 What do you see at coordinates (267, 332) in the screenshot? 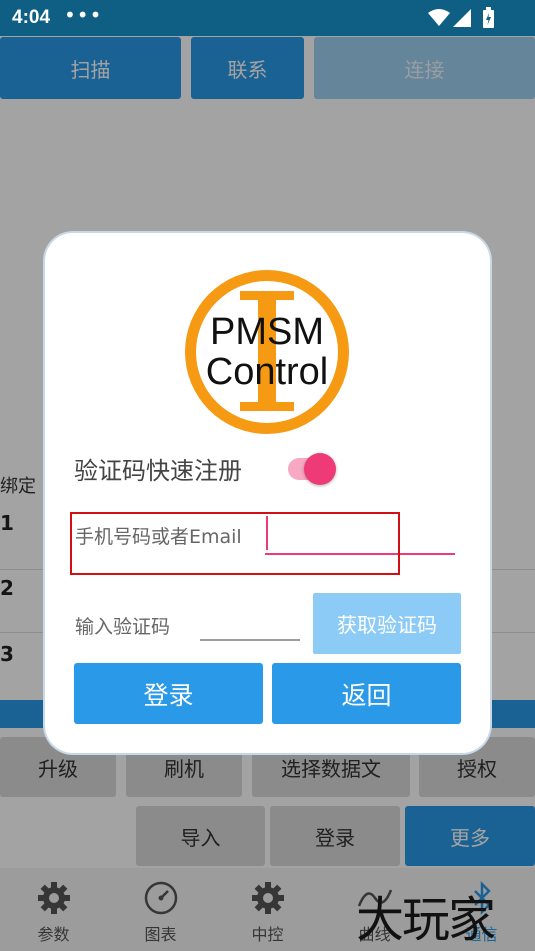
I see `logo-line1: PMSM` at bounding box center [267, 332].